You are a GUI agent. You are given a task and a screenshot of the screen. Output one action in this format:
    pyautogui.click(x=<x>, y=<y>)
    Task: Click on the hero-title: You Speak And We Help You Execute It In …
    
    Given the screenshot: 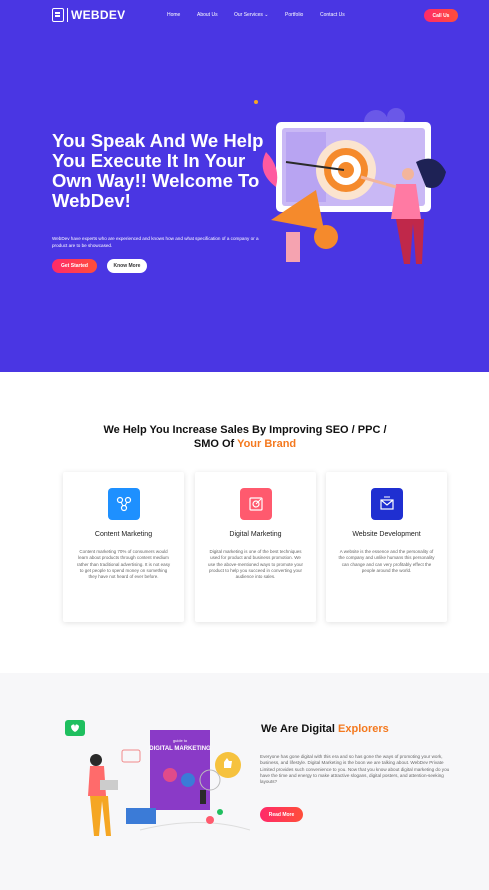 What is the action you would take?
    pyautogui.click(x=158, y=170)
    